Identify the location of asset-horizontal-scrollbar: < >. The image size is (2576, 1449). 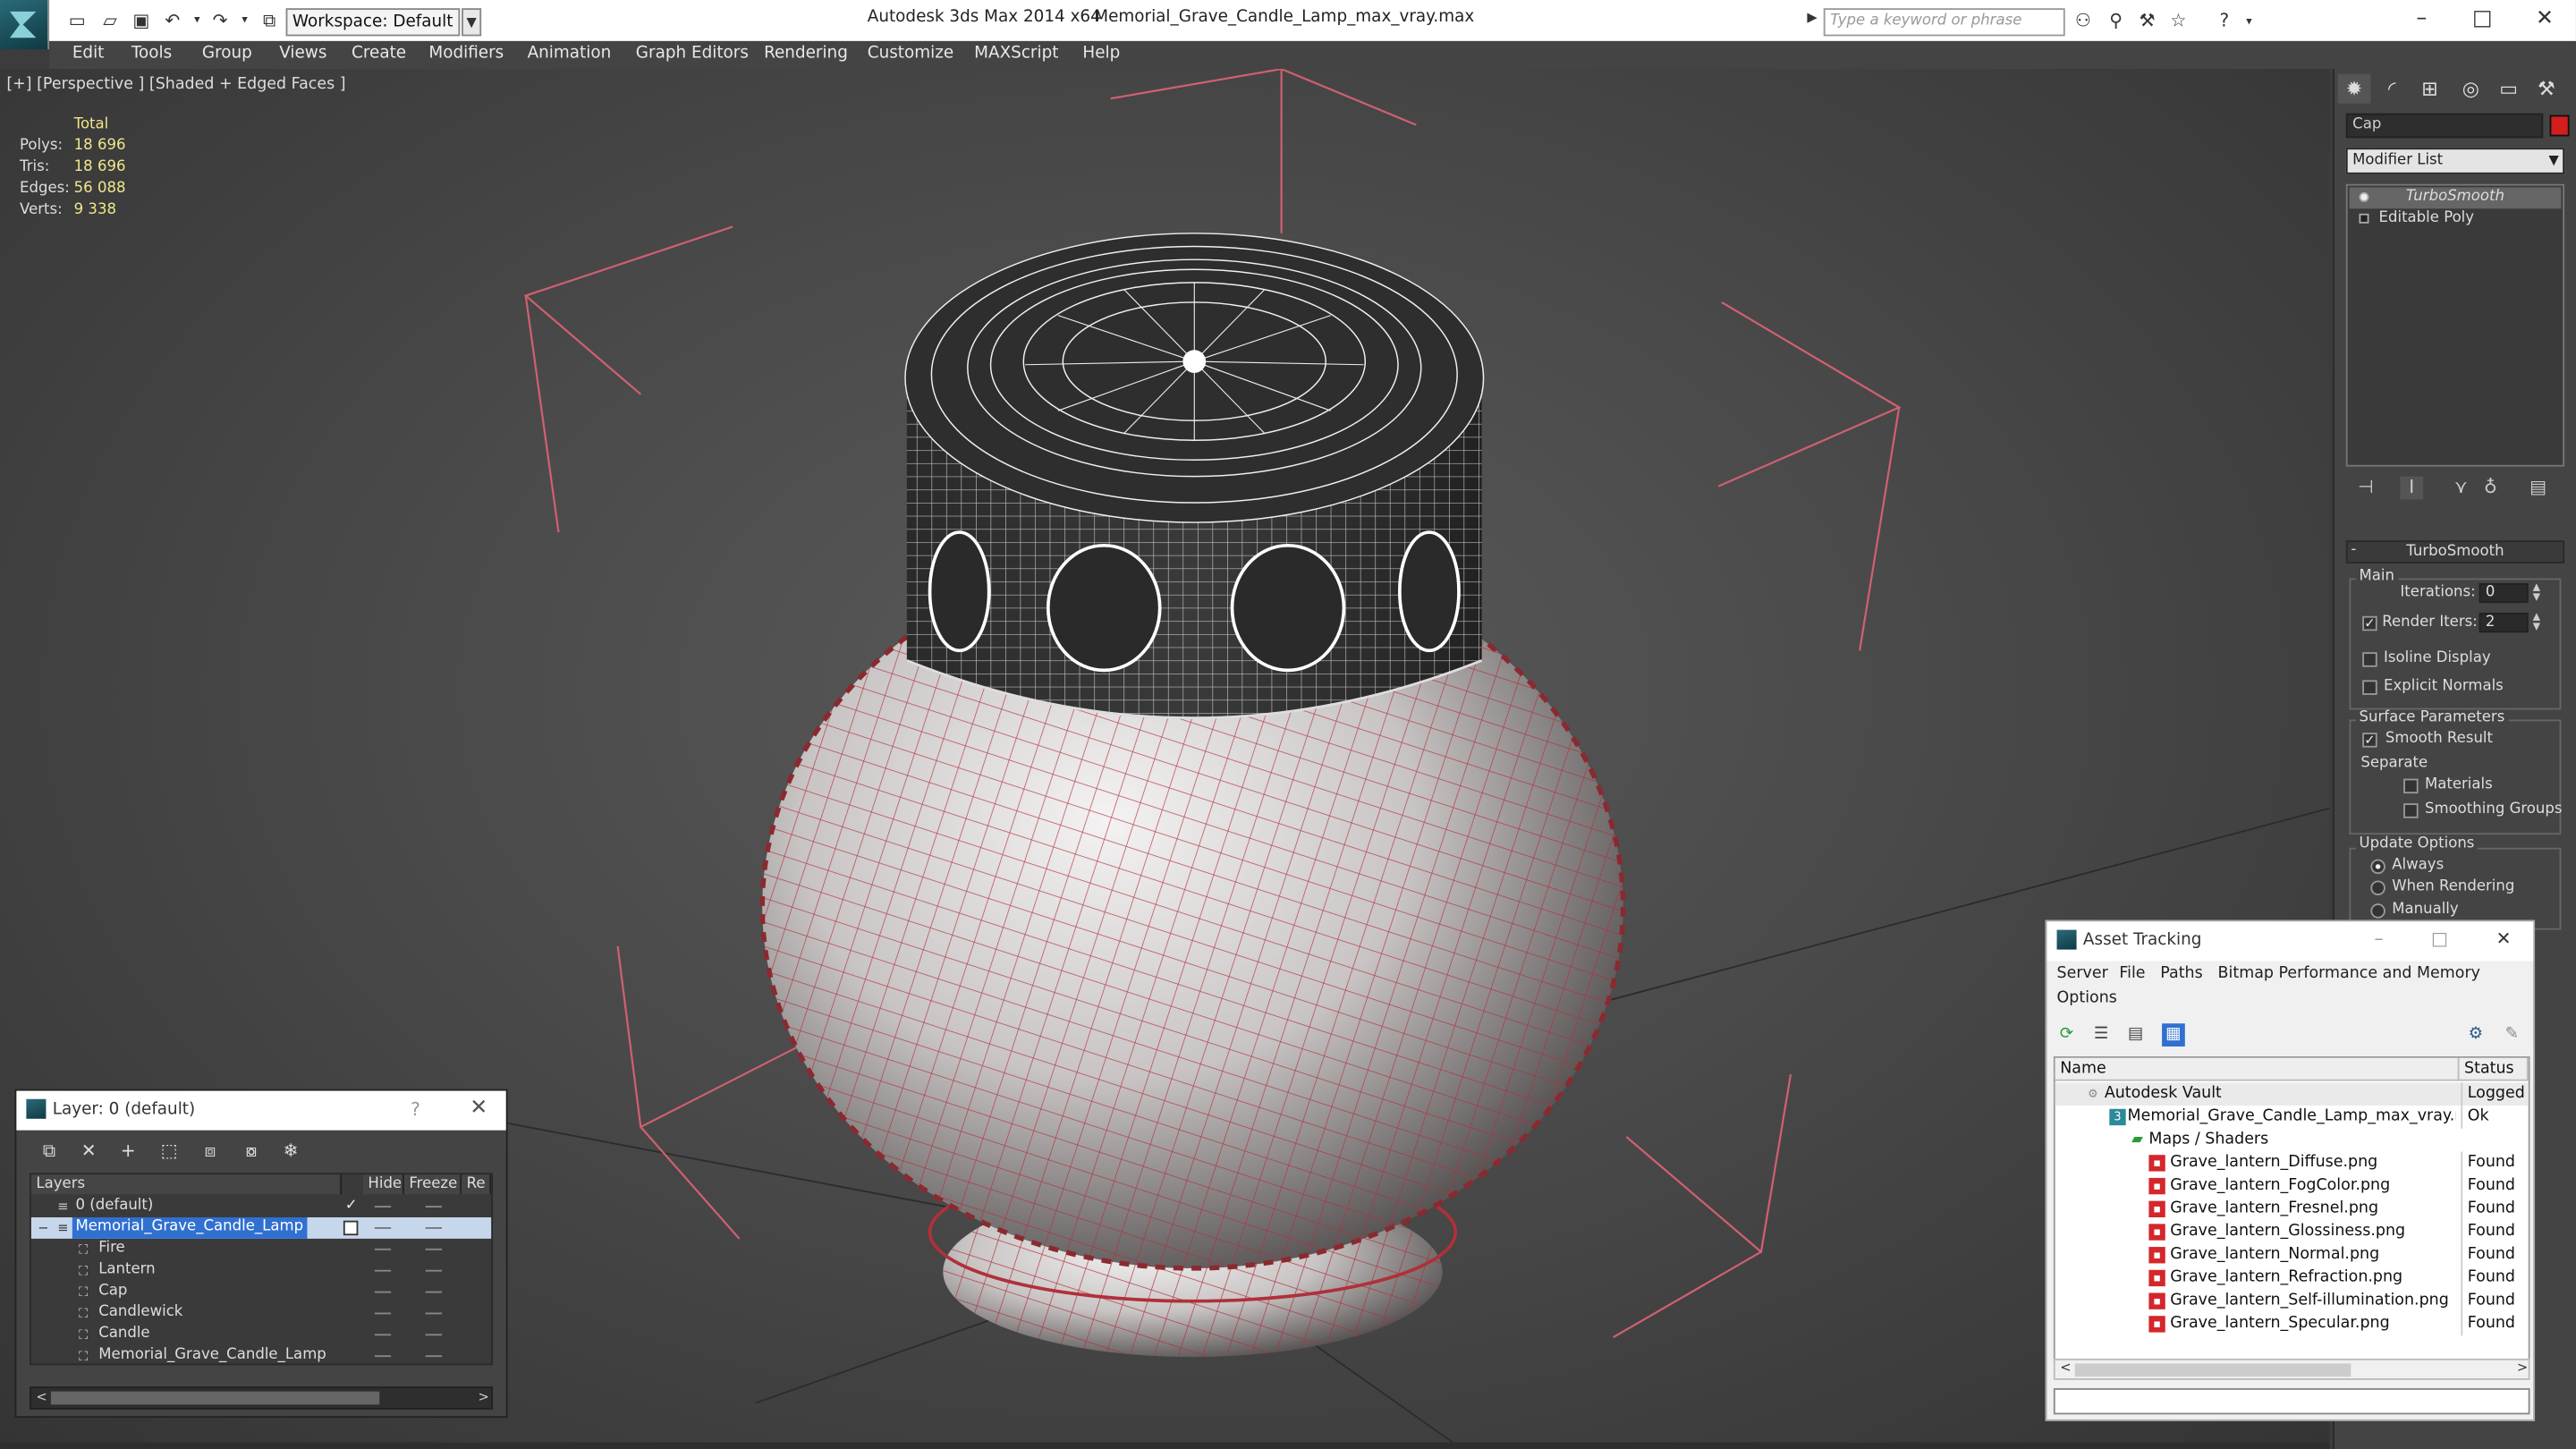
(2291, 1369).